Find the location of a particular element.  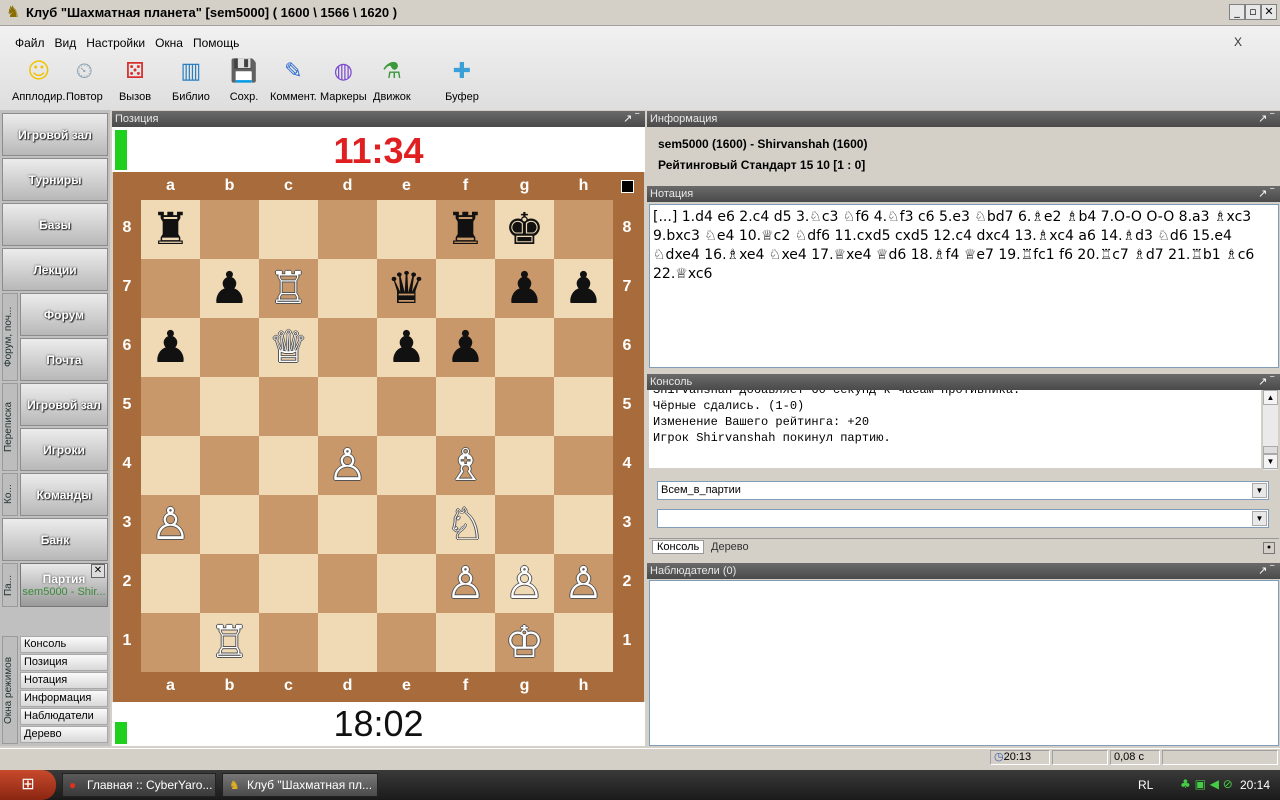

language-indicator: RL is located at coordinates (1145, 785).